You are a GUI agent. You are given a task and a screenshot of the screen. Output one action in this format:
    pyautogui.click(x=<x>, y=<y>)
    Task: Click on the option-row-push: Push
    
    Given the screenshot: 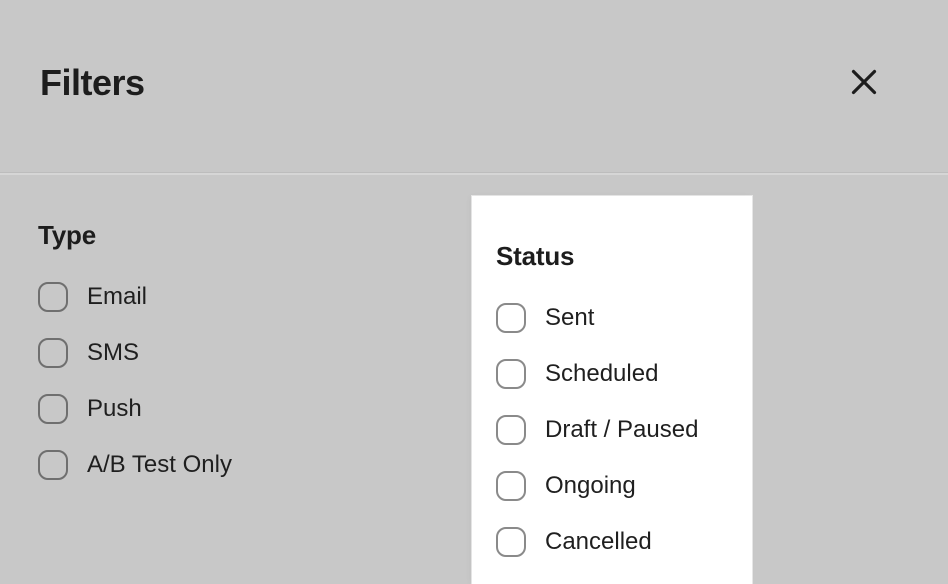 What is the action you would take?
    pyautogui.click(x=255, y=409)
    